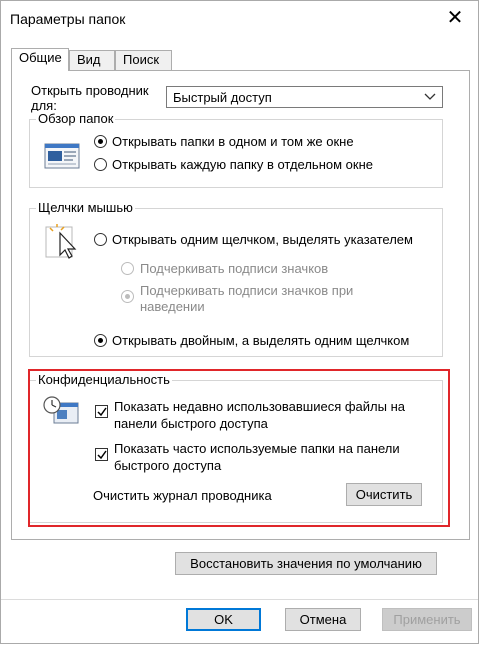 The height and width of the screenshot is (645, 480). Describe the element at coordinates (306, 563) in the screenshot. I see `restore-defaults-button: Восстановить значения по умолчанию` at that location.